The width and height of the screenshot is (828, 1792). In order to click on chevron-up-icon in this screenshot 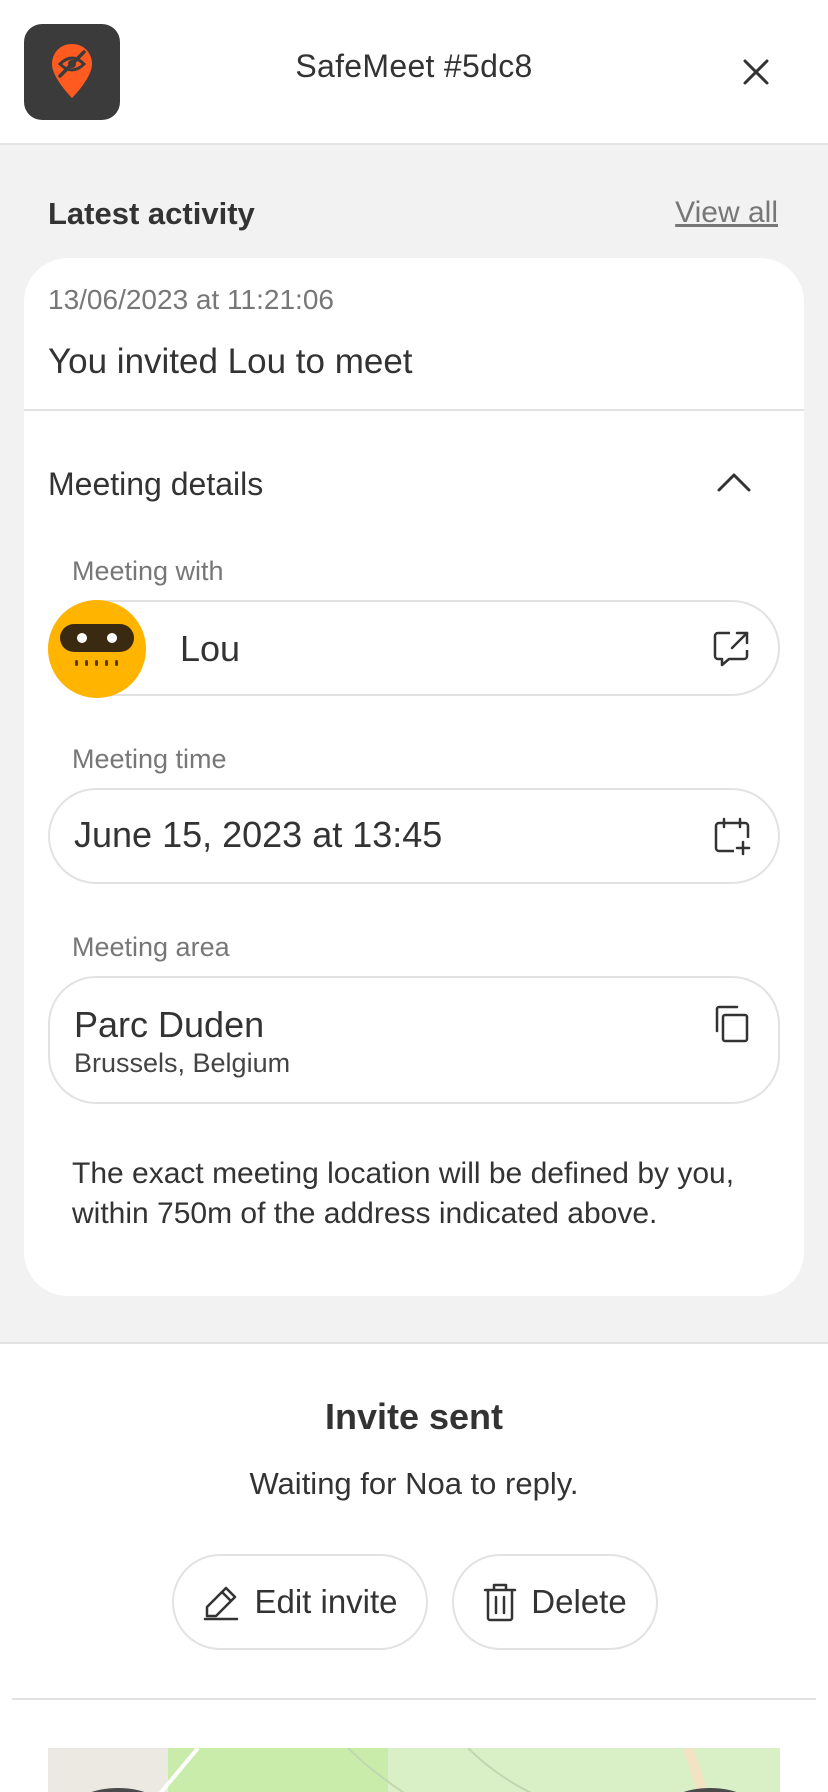, I will do `click(734, 482)`.